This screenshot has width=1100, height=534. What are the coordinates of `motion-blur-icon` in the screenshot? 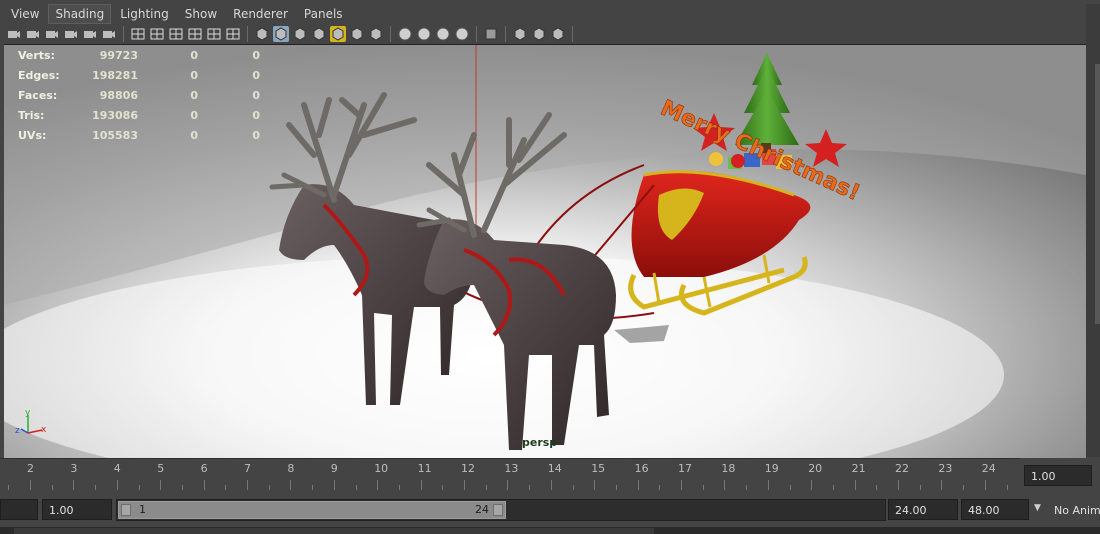 It's located at (405, 34).